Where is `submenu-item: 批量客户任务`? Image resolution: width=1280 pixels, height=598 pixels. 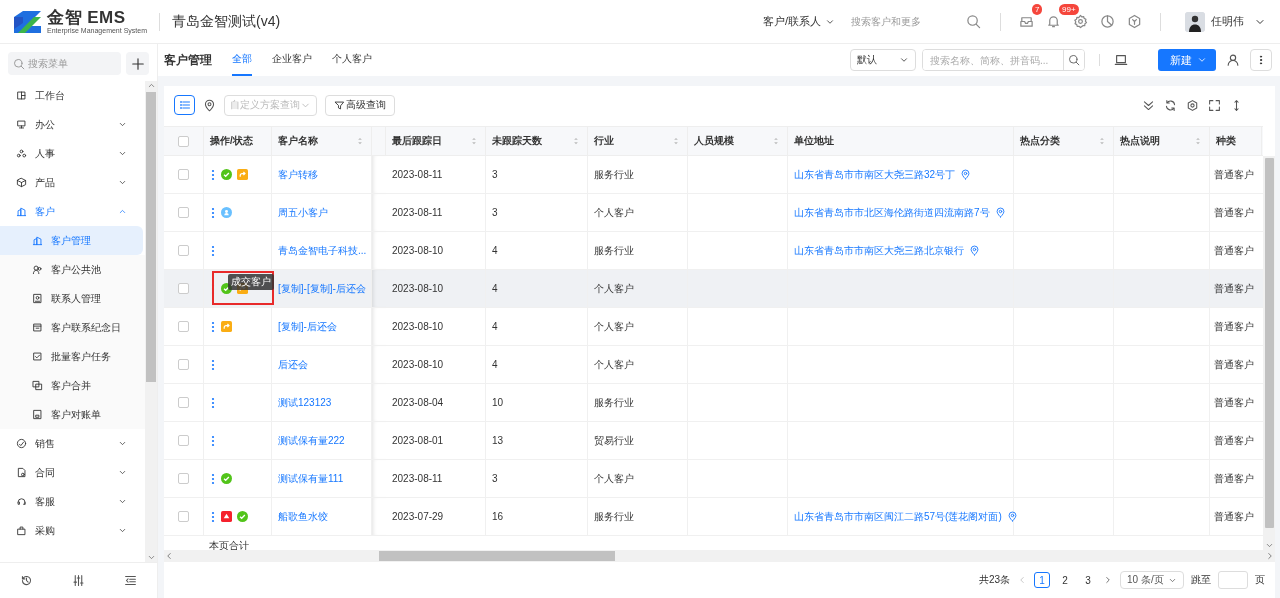 submenu-item: 批量客户任务 is located at coordinates (72, 356).